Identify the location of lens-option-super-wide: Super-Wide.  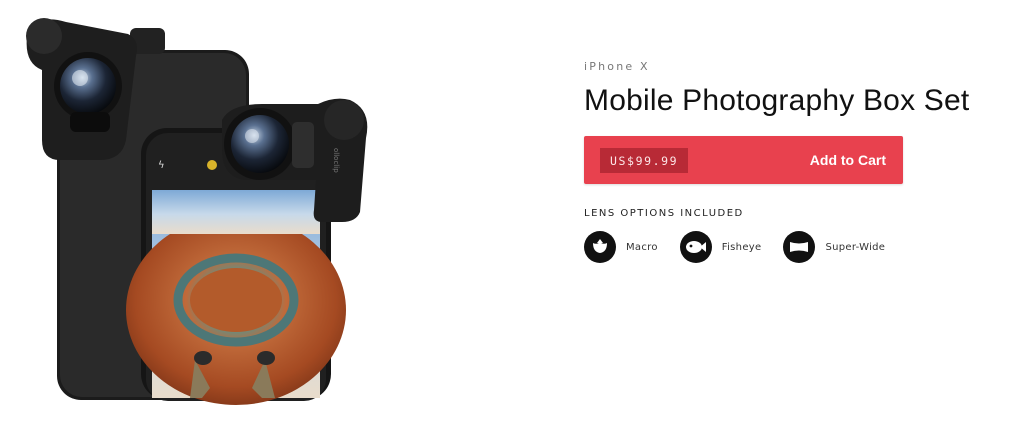
(834, 247).